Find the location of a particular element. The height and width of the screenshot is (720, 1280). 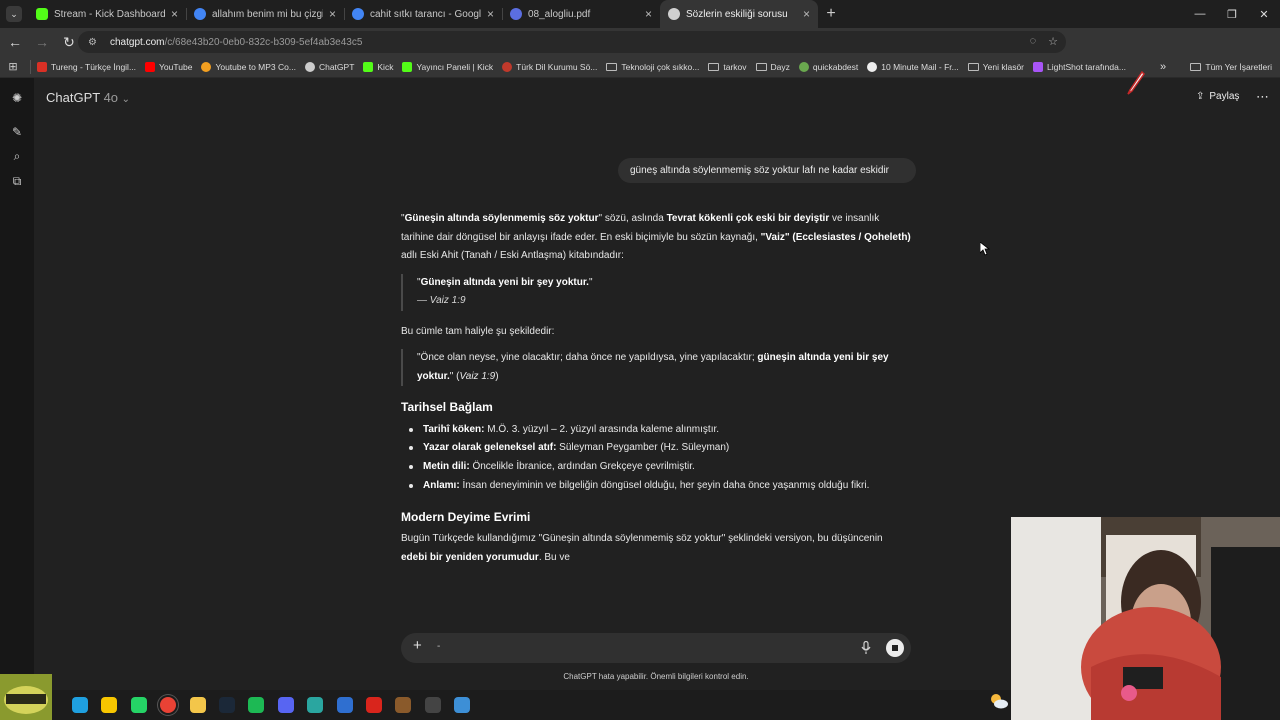

bookmark-folder: tarkov is located at coordinates (727, 66).